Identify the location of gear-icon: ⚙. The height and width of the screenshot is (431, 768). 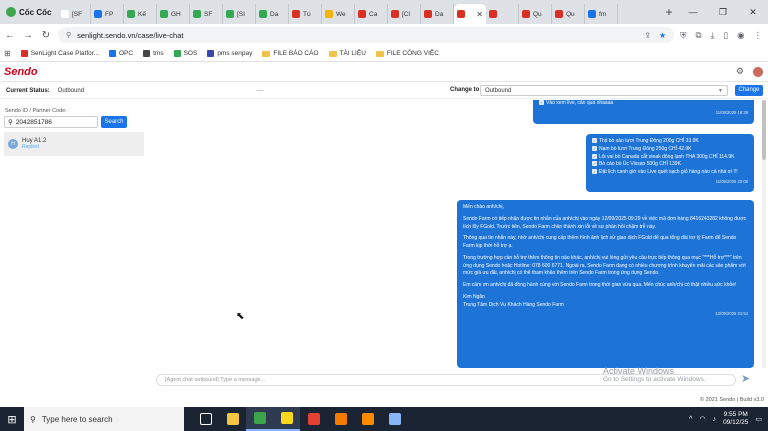
(740, 71).